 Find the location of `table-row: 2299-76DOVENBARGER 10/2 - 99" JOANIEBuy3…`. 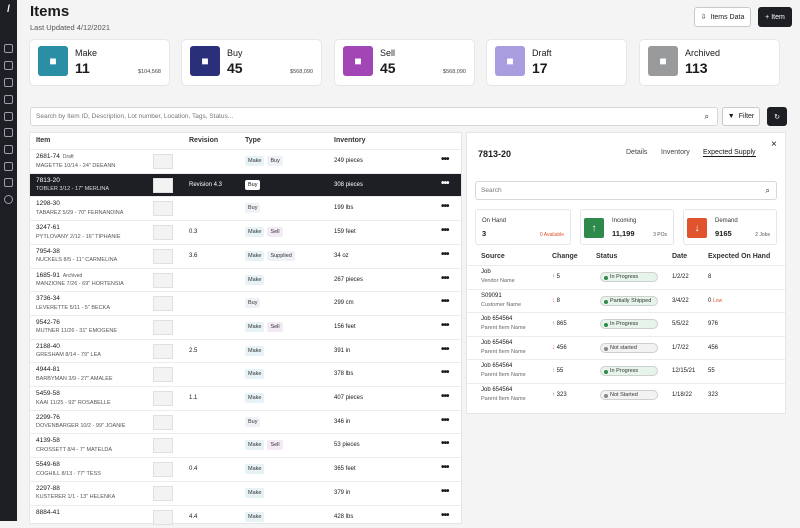

table-row: 2299-76DOVENBARGER 10/2 - 99" JOANIEBuy3… is located at coordinates (245, 422).